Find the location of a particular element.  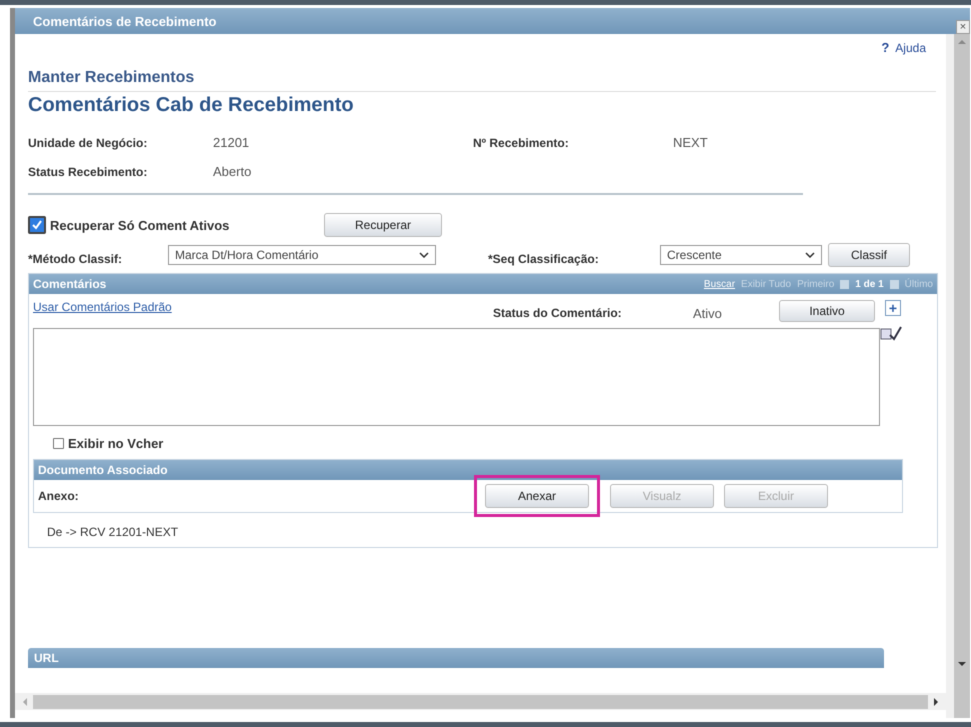

field-value: Aberto is located at coordinates (232, 171).